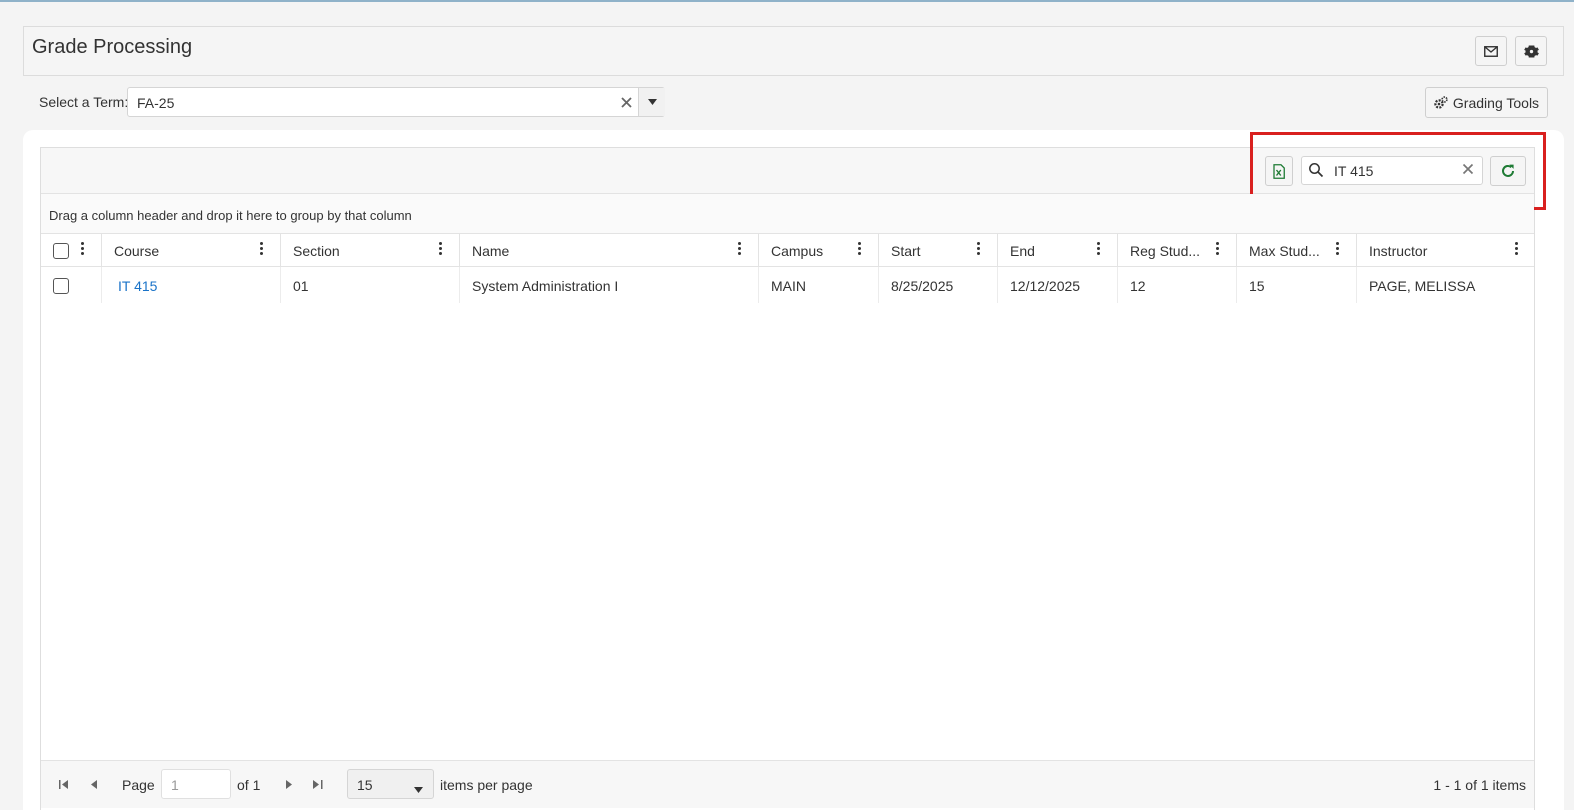 This screenshot has width=1574, height=810. What do you see at coordinates (1177, 285) in the screenshot?
I see `cell-reg-students: 12` at bounding box center [1177, 285].